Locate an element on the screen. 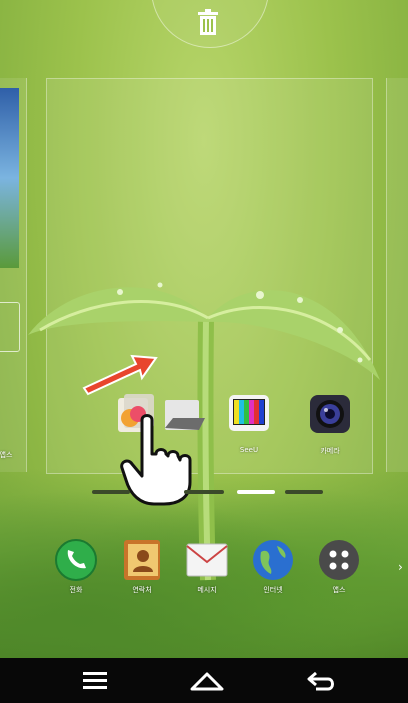  navigation-bar is located at coordinates (204, 680).